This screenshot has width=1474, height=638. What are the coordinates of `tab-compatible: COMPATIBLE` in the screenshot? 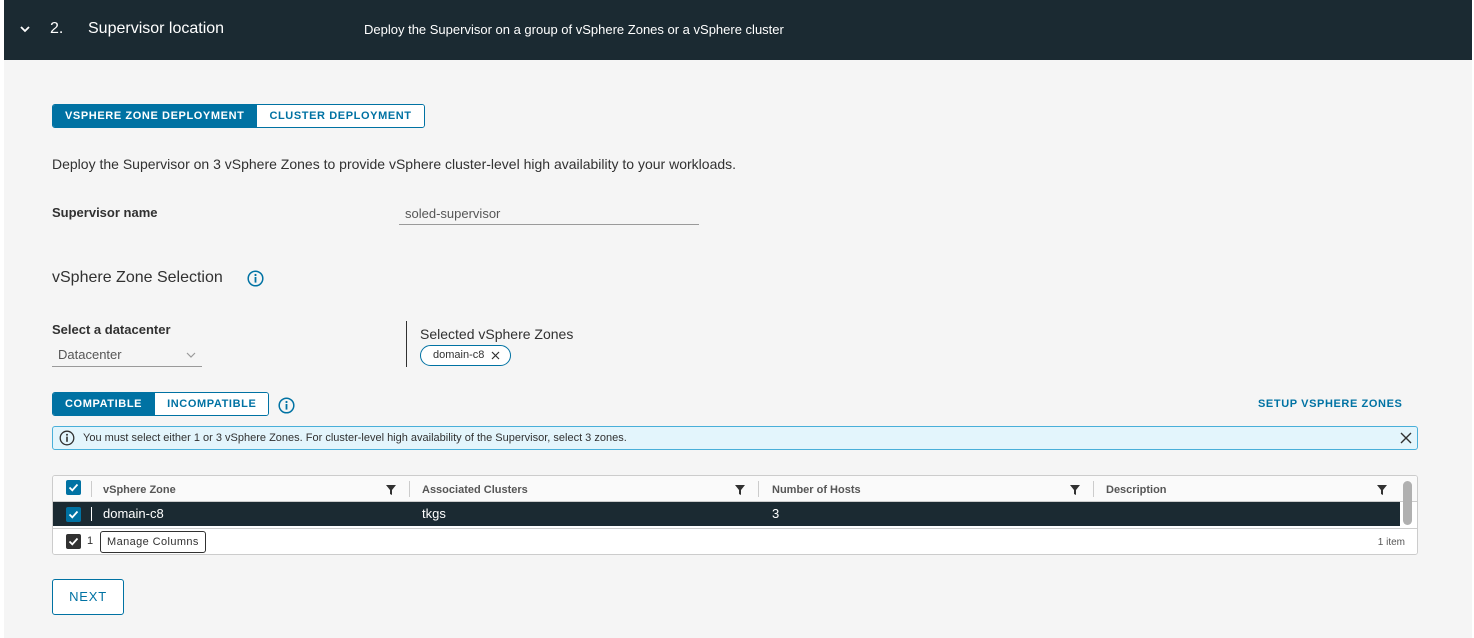 It's located at (104, 404).